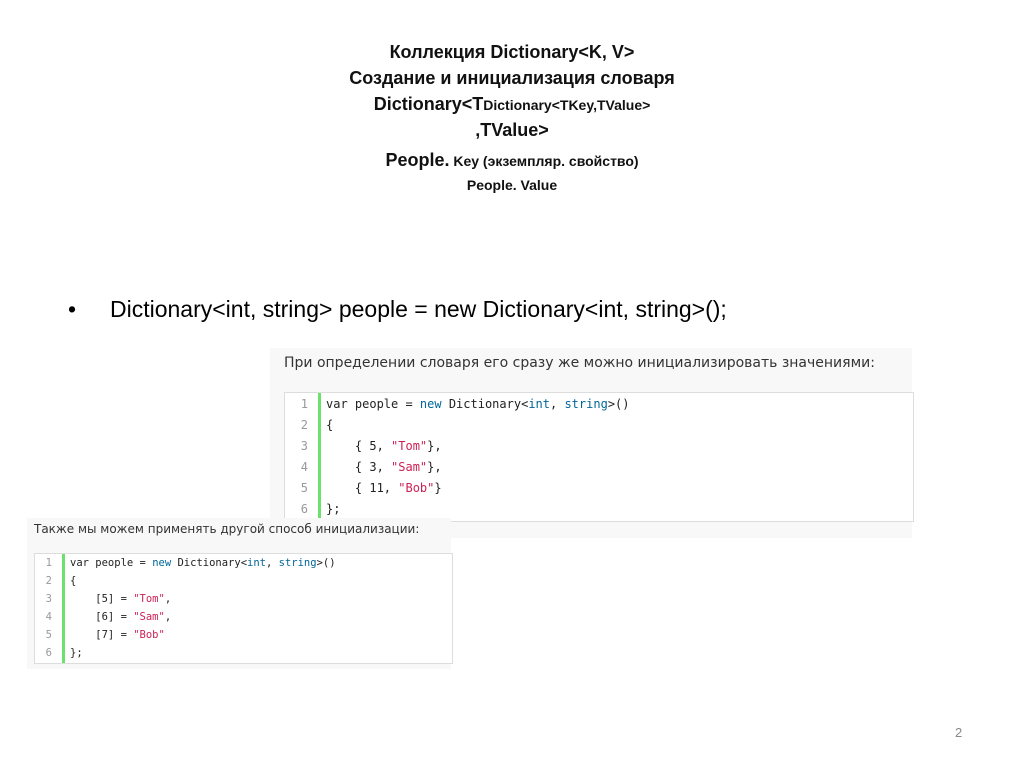 The width and height of the screenshot is (1024, 767). I want to click on code-line: { 5, "Tom"},, so click(384, 446).